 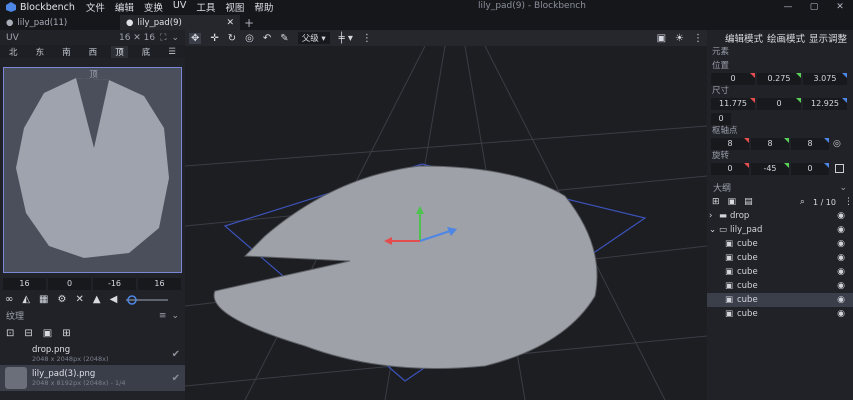 What do you see at coordinates (733, 78) in the screenshot?
I see `position-x-input: 0` at bounding box center [733, 78].